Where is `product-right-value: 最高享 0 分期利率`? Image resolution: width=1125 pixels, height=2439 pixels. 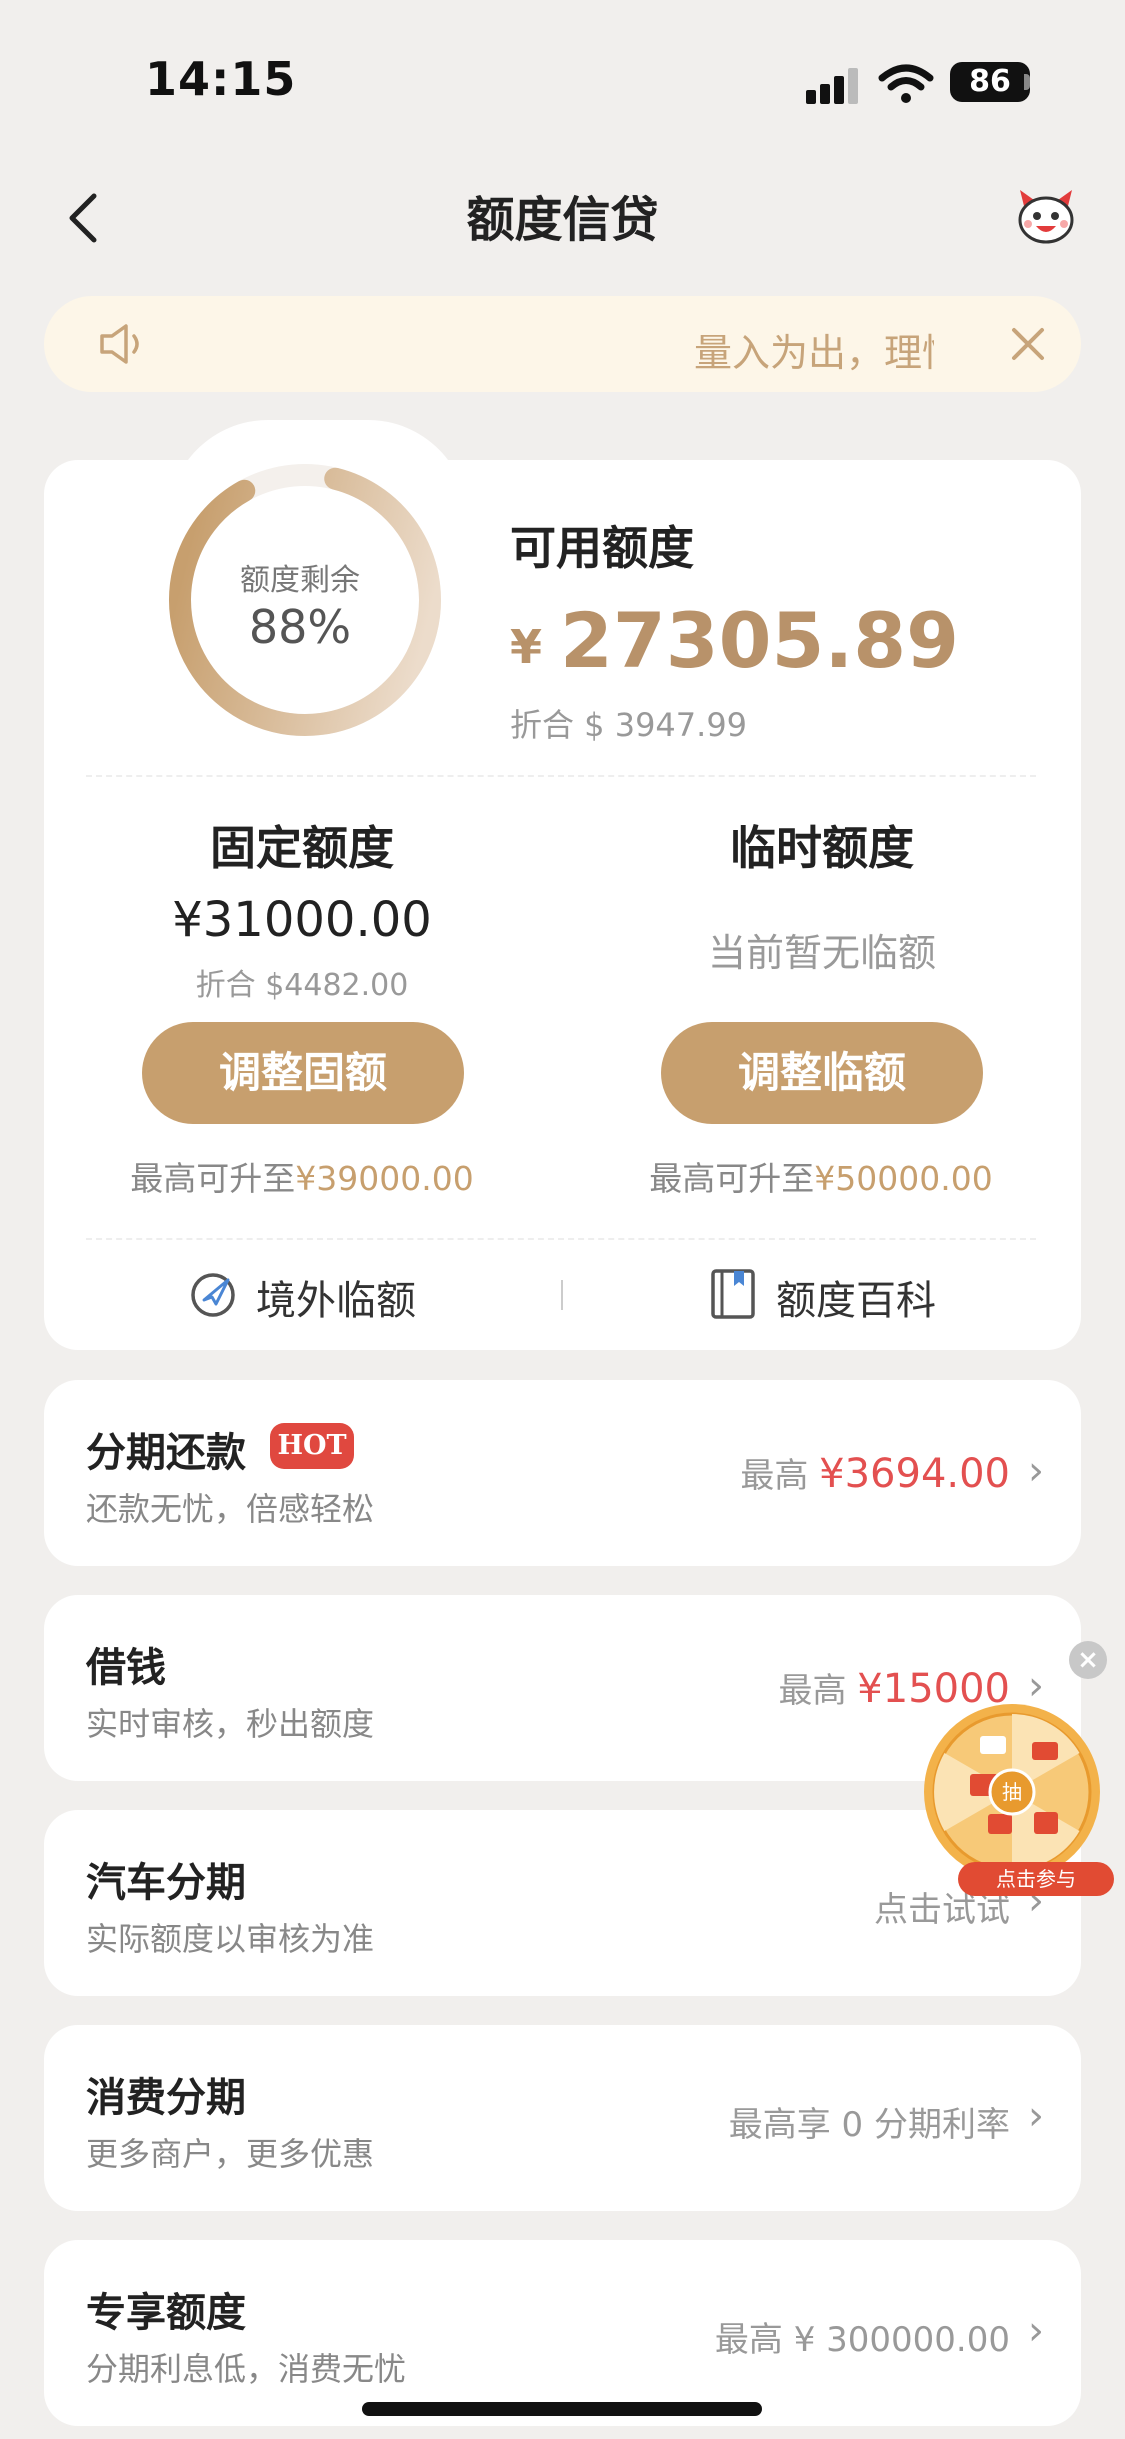
product-right-value: 最高享 0 分期利率 is located at coordinates (869, 2125).